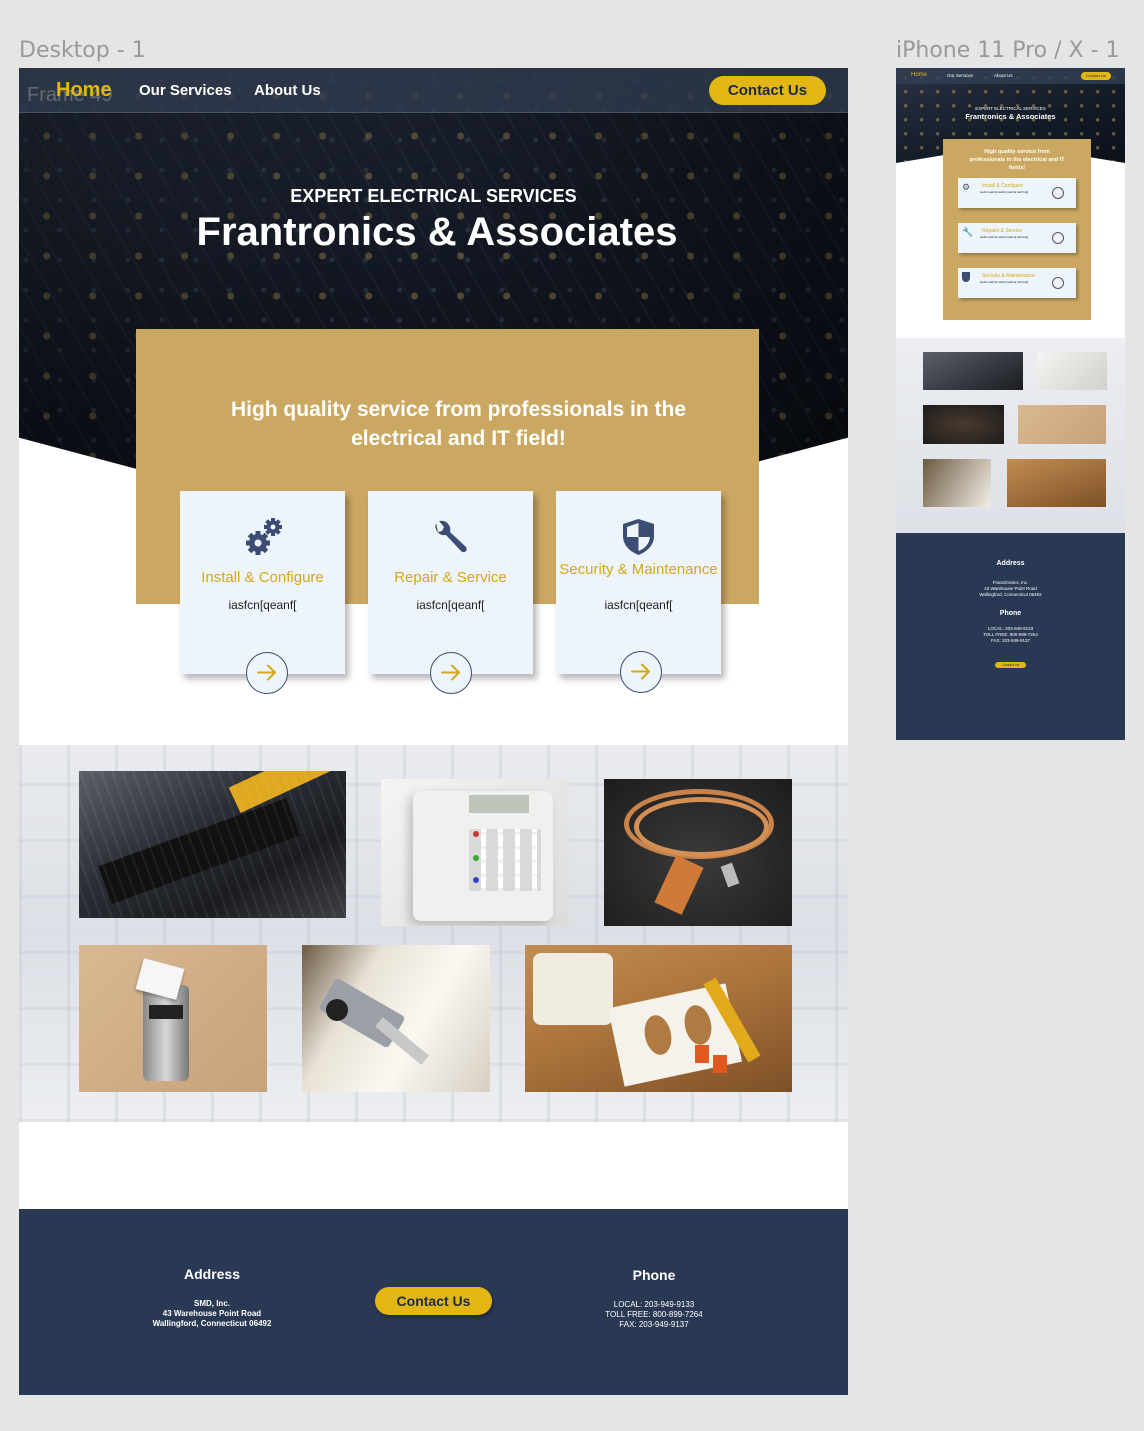 The image size is (1144, 1431). What do you see at coordinates (433, 196) in the screenshot?
I see `hero-subtitle: EXPERT ELECTRICAL SERVICES` at bounding box center [433, 196].